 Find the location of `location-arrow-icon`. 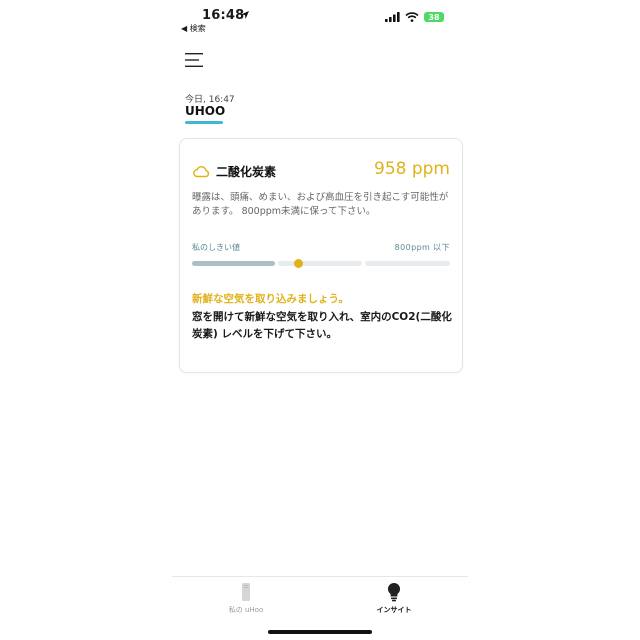

location-arrow-icon is located at coordinates (245, 15).